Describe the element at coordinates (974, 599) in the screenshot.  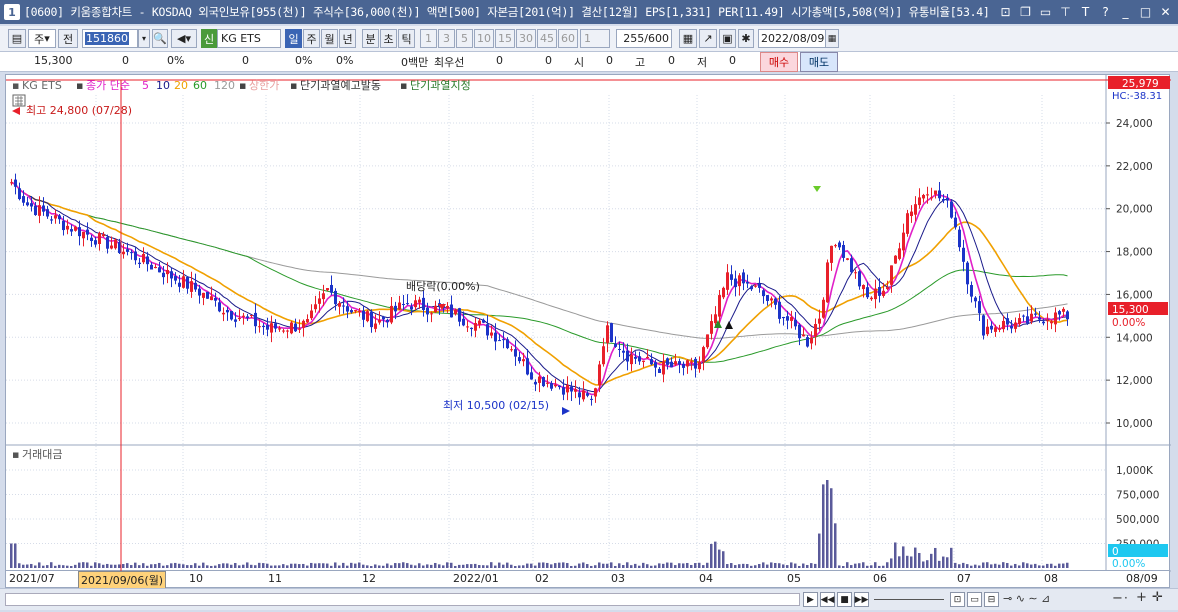
I see `window-icon: ▭` at that location.